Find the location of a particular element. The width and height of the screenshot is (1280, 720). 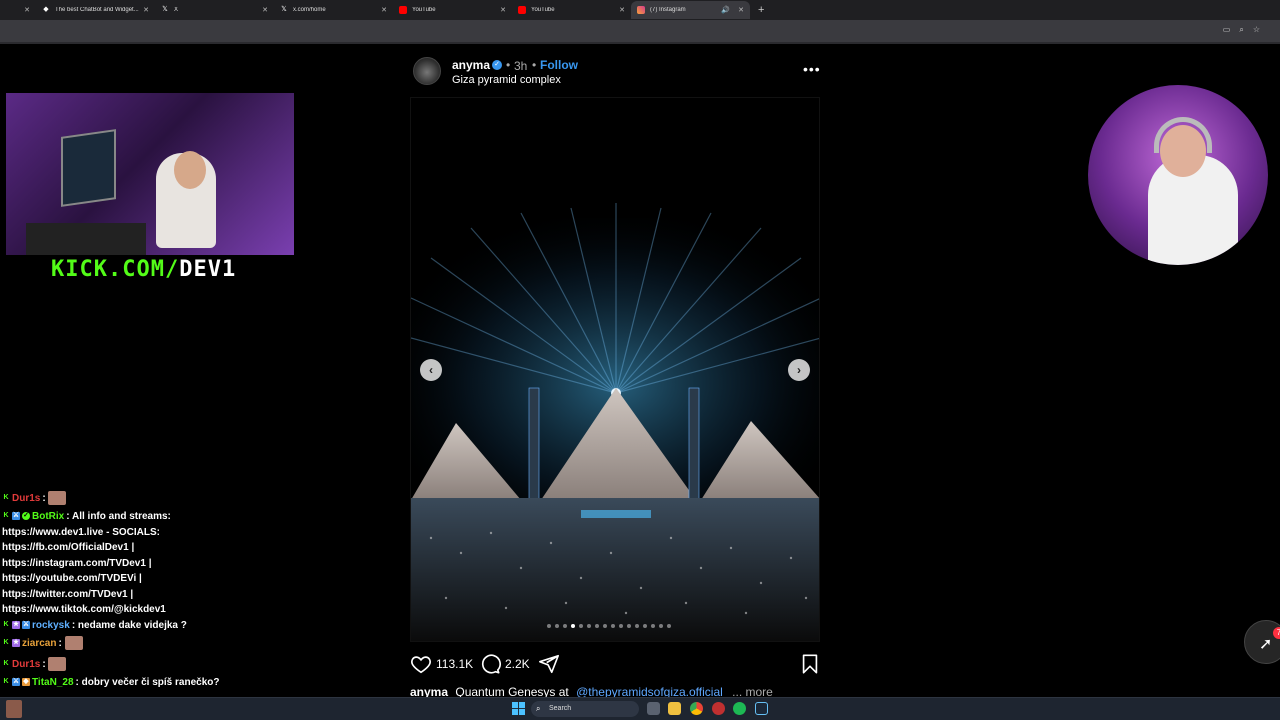

browser-tab: ✕ is located at coordinates (18, 10).